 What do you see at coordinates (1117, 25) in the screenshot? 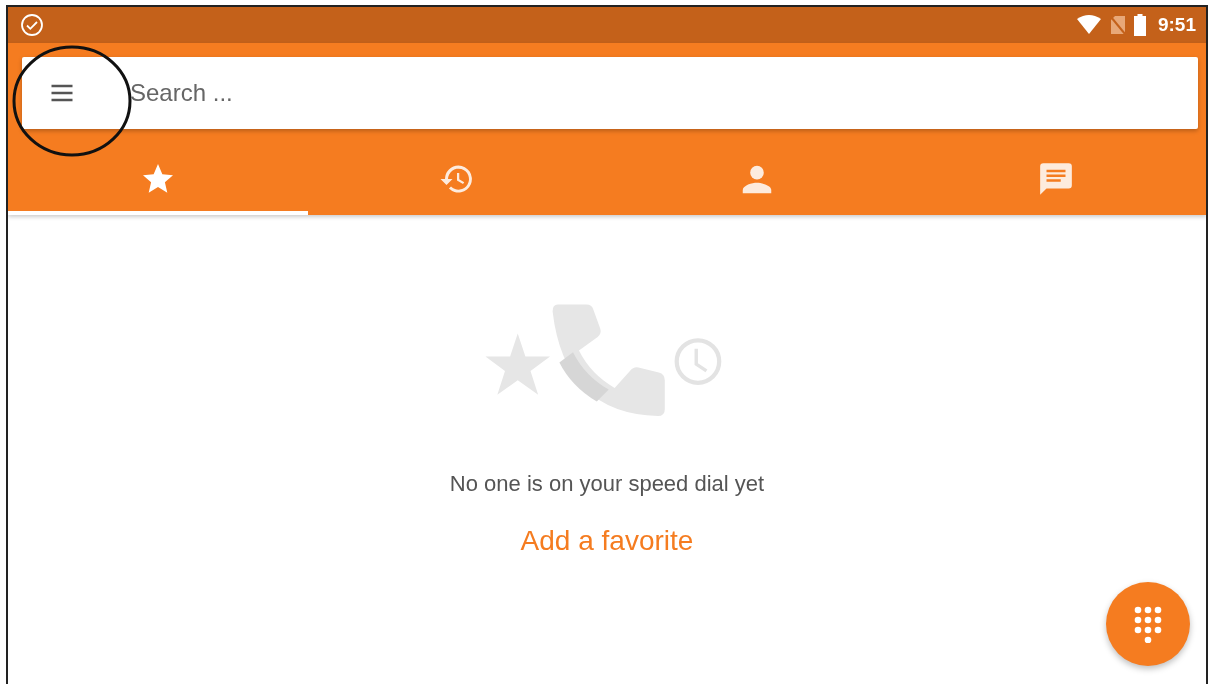
I see `no-sim-icon` at bounding box center [1117, 25].